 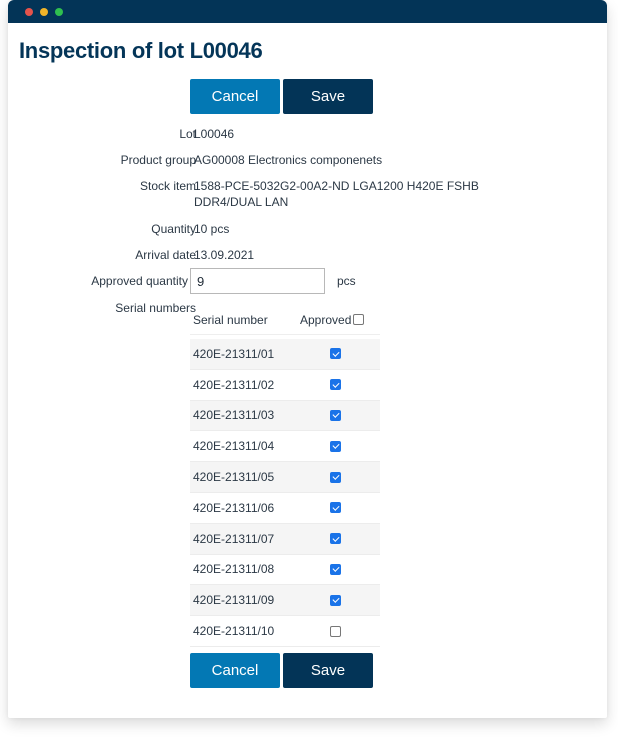 What do you see at coordinates (29, 12) in the screenshot?
I see `close-window-icon` at bounding box center [29, 12].